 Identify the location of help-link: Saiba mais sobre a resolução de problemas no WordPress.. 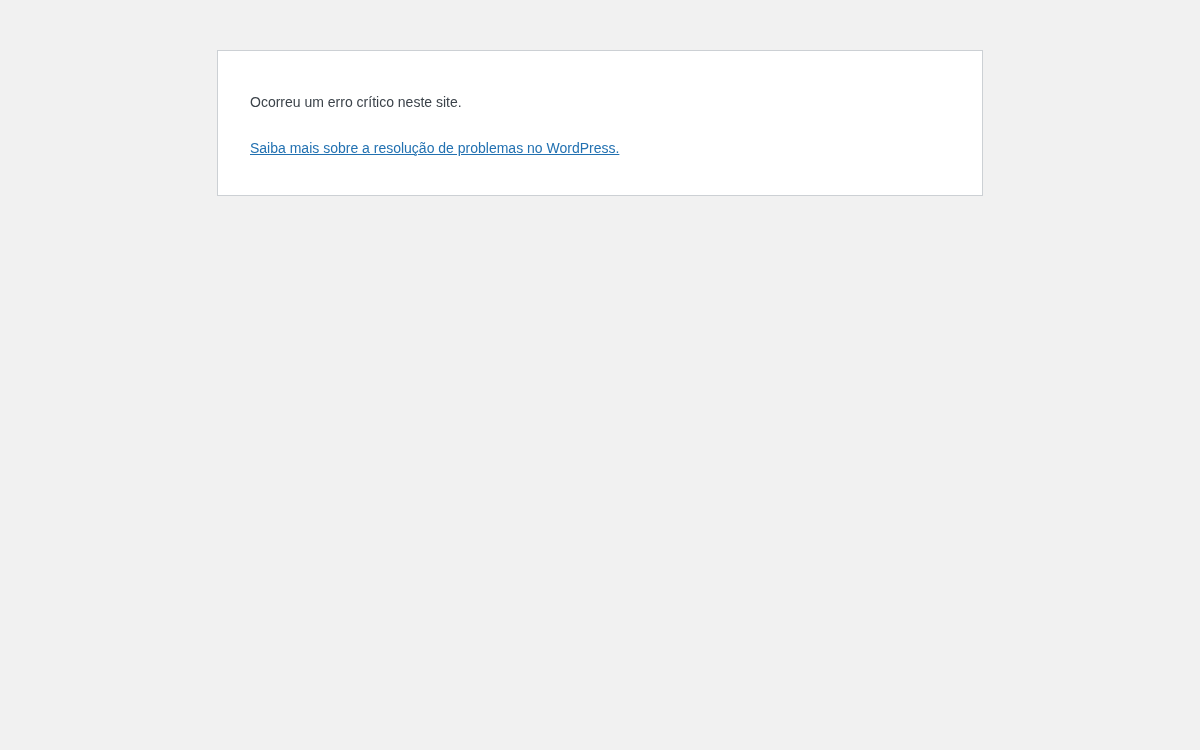
(435, 148).